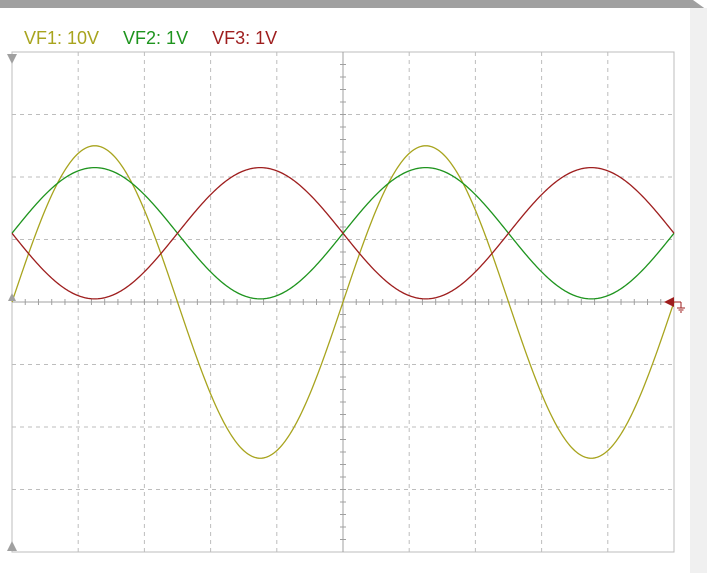 This screenshot has height=573, width=707. What do you see at coordinates (698, 290) in the screenshot?
I see `scrollbar-track` at bounding box center [698, 290].